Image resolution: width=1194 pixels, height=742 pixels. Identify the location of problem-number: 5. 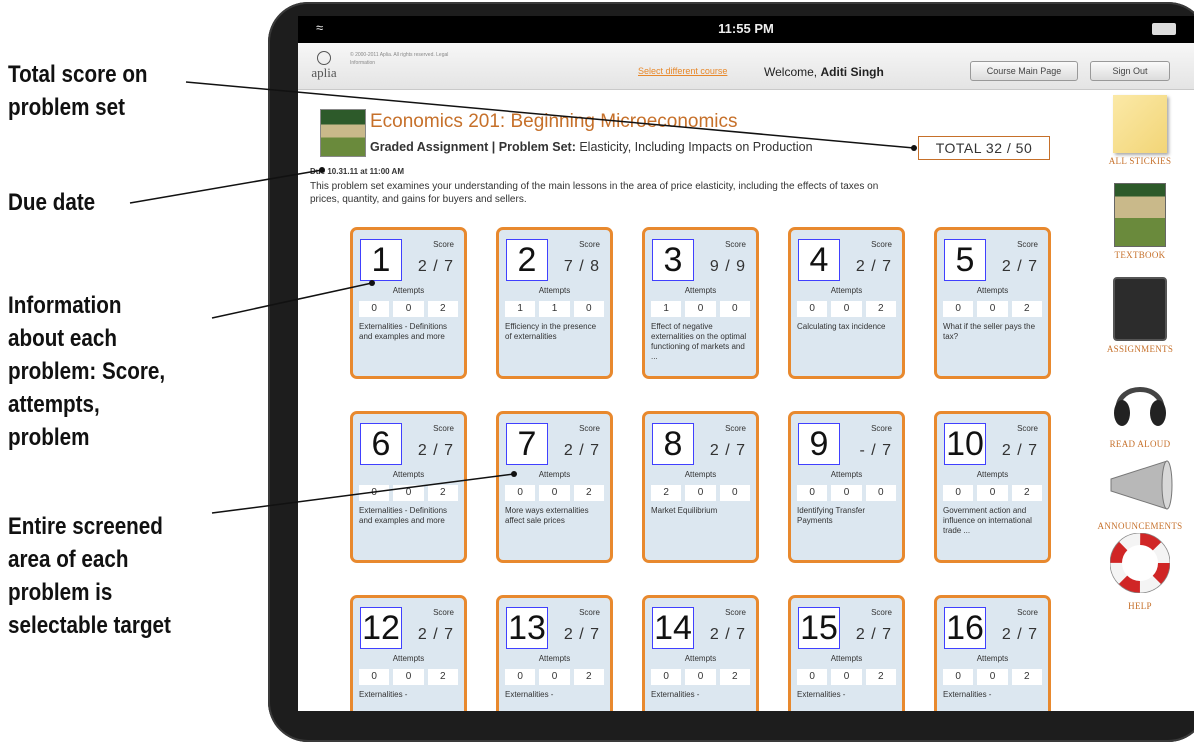
(965, 260).